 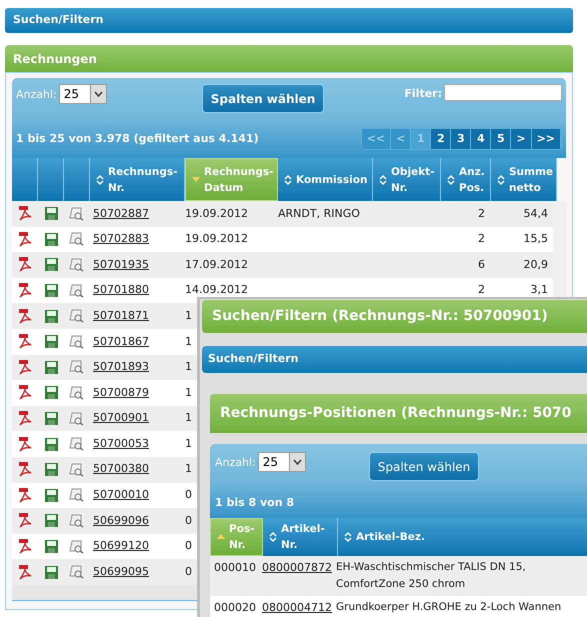 I want to click on page-button: 4, so click(x=481, y=139).